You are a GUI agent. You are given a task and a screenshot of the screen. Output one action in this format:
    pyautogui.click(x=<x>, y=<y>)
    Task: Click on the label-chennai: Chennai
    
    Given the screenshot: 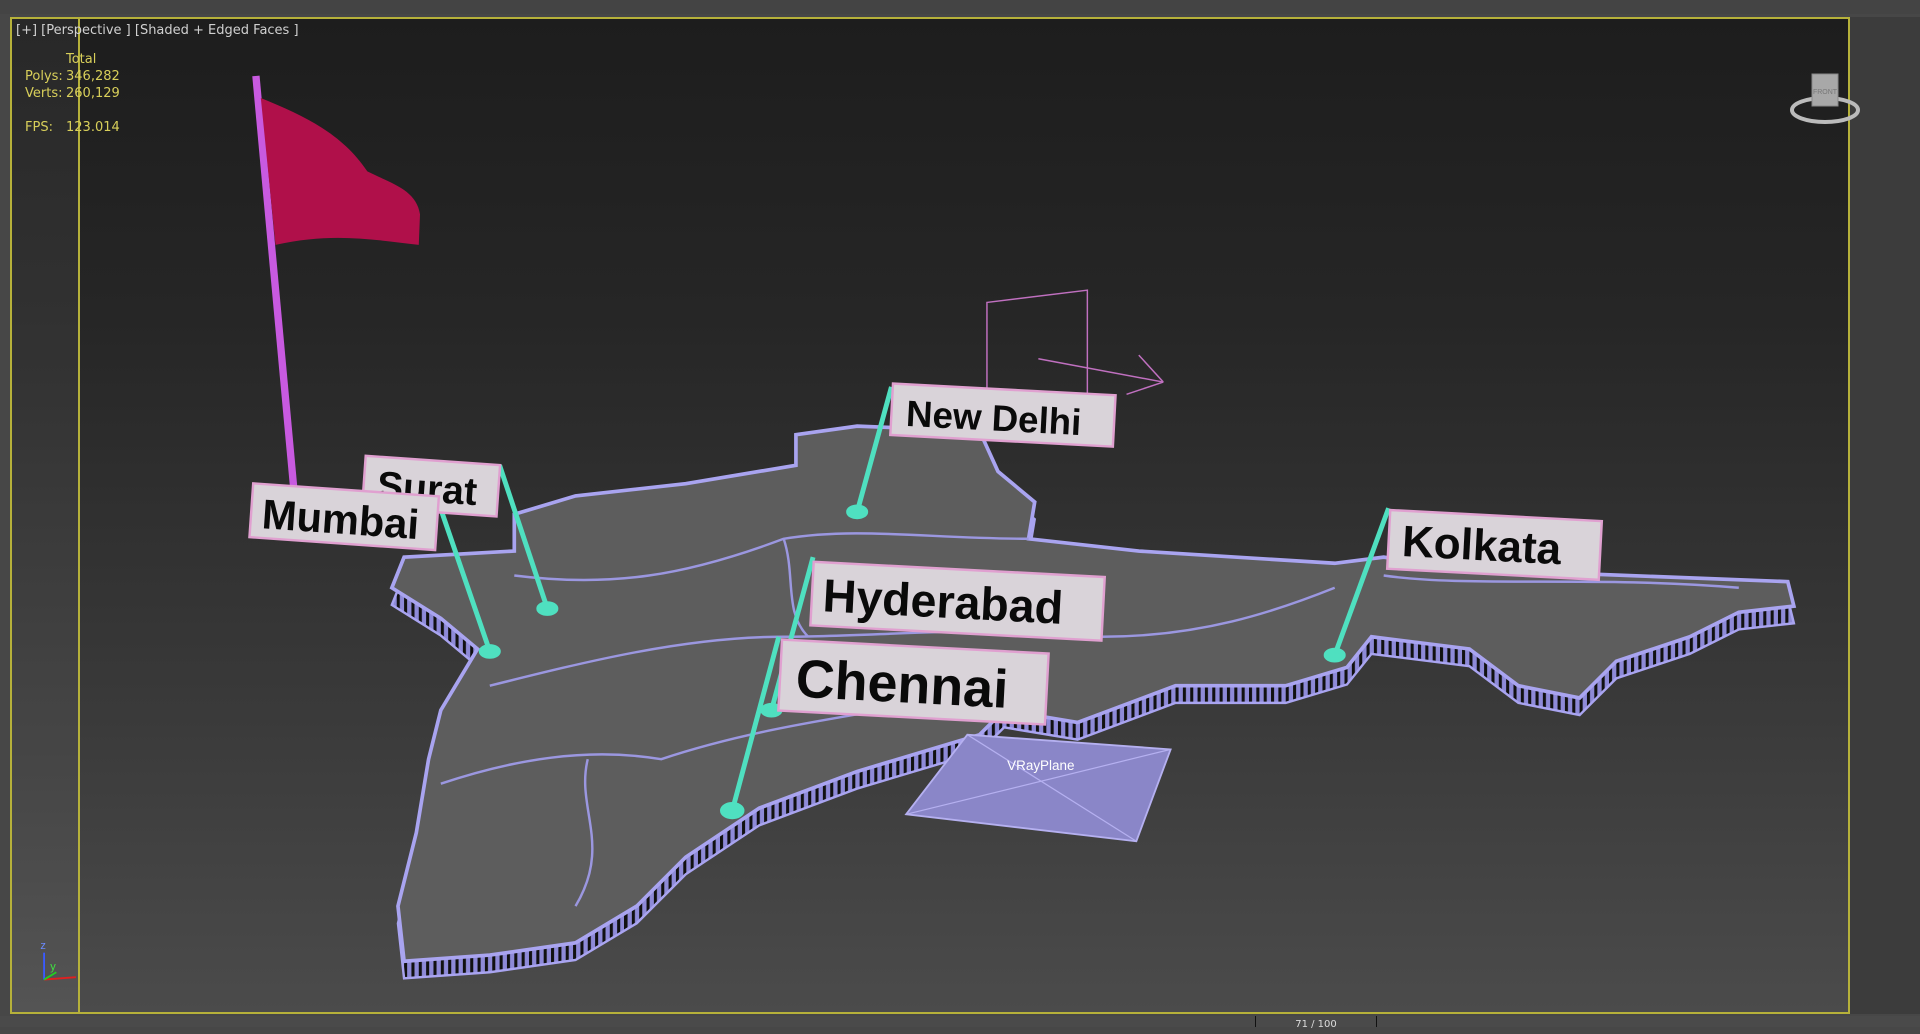 What is the action you would take?
    pyautogui.click(x=913, y=682)
    